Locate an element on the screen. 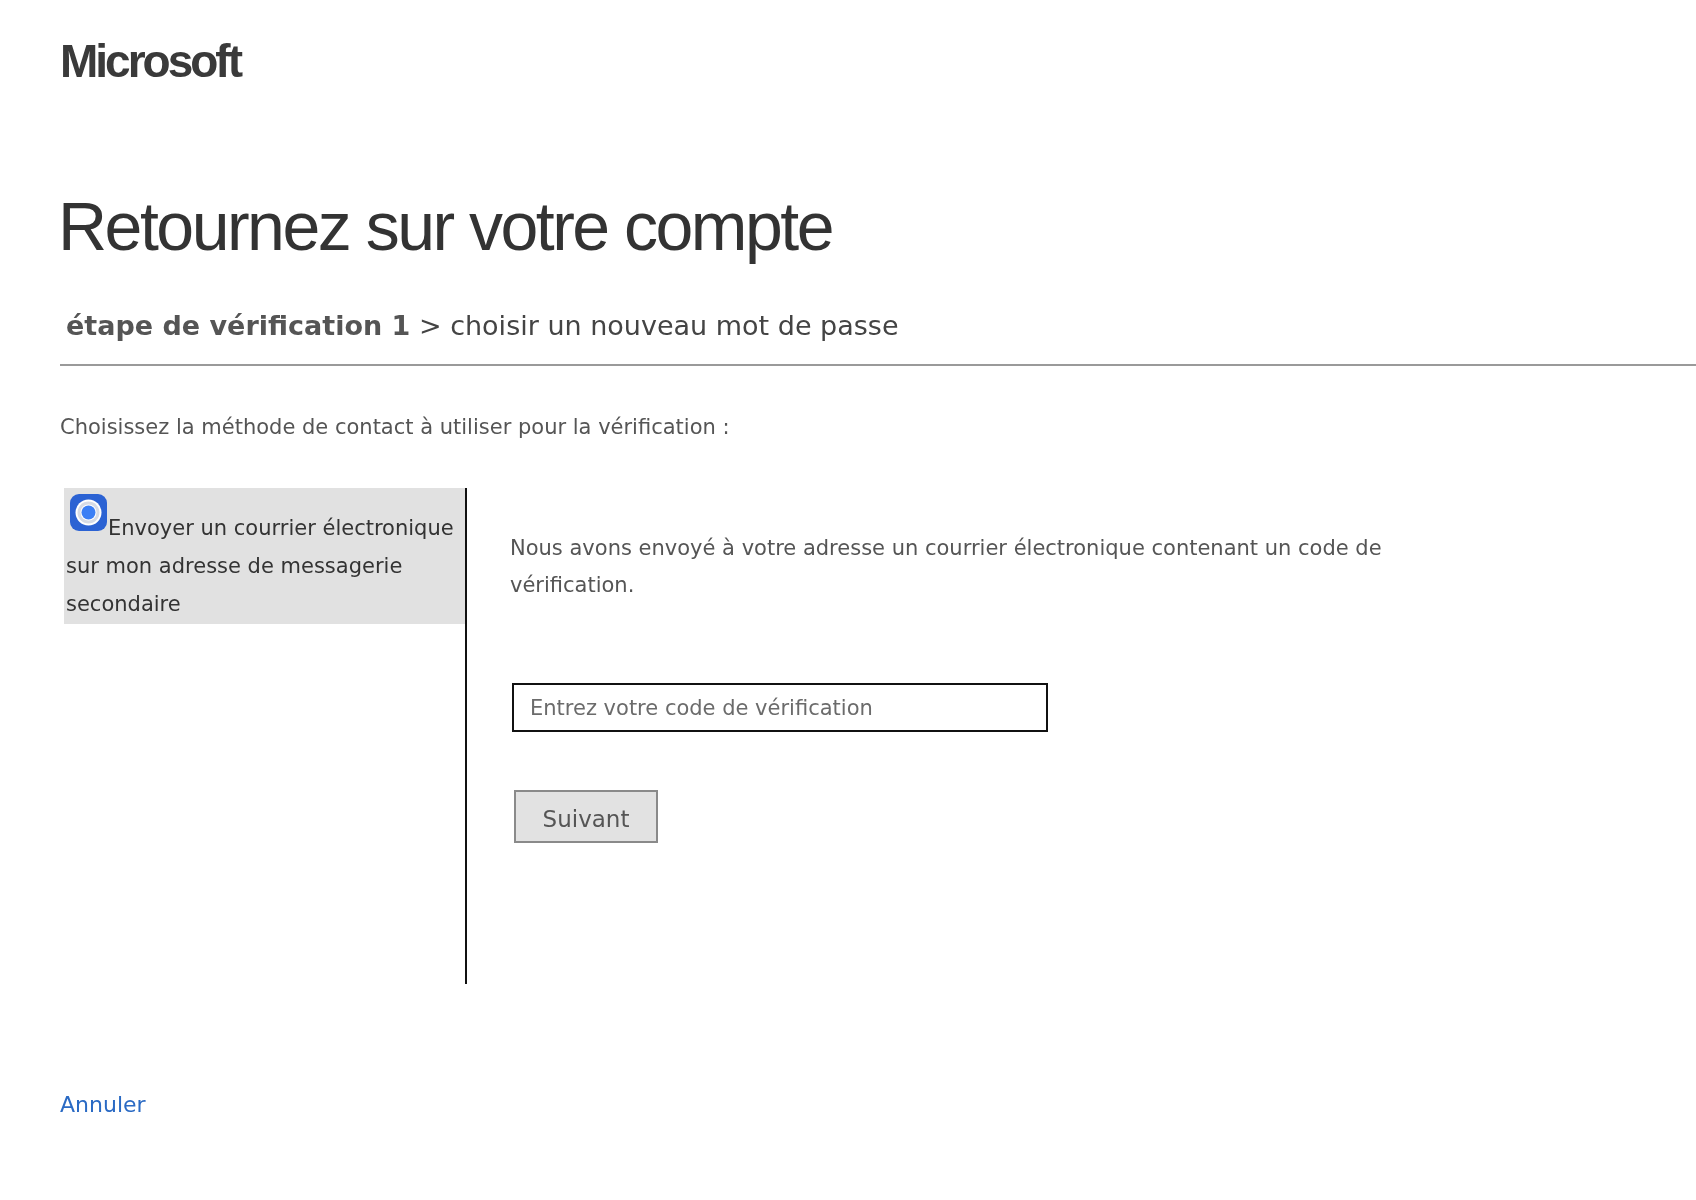 The image size is (1696, 1200). logo-wordmark: Microsoft is located at coordinates (150, 61).